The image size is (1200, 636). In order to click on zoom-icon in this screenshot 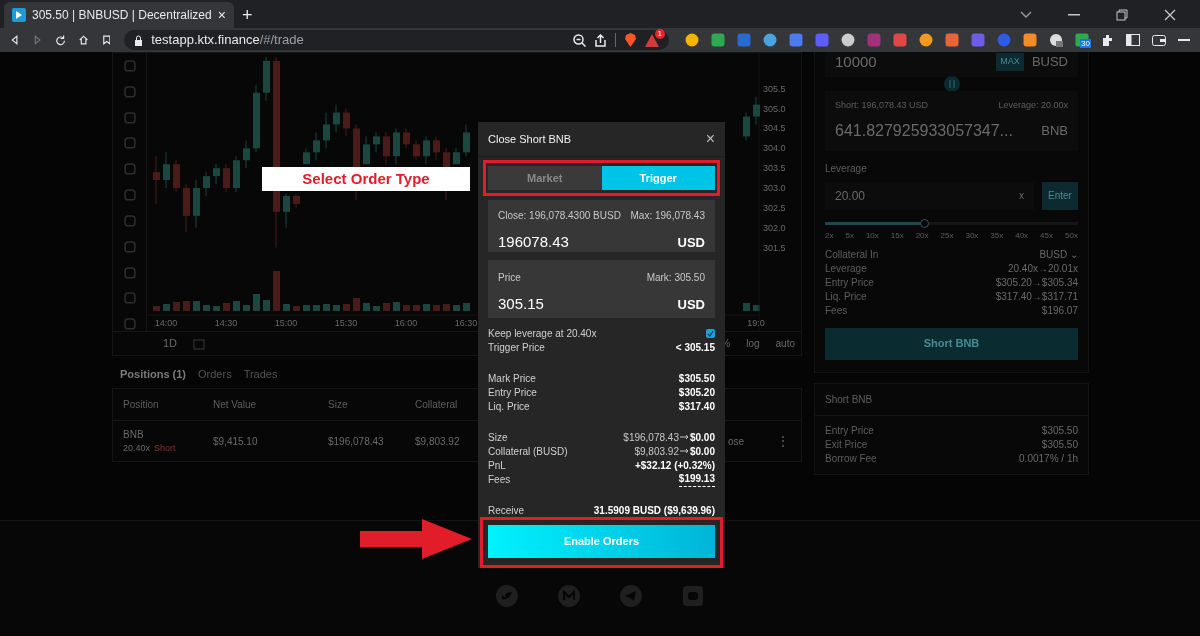, I will do `click(579, 40)`.